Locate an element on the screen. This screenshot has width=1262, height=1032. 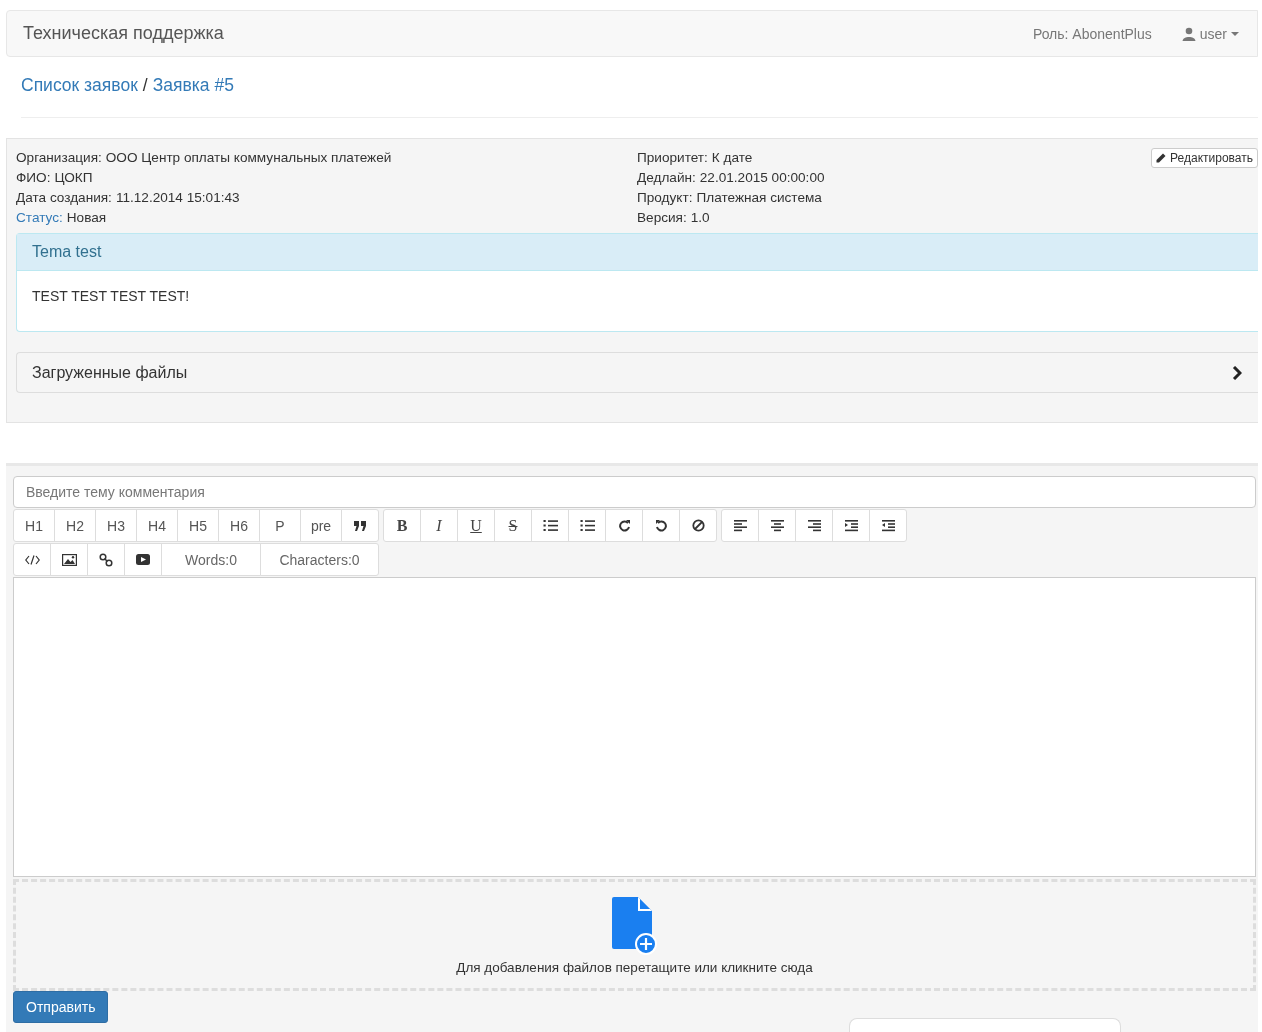
toolbar-button: Words:0 is located at coordinates (211, 559).